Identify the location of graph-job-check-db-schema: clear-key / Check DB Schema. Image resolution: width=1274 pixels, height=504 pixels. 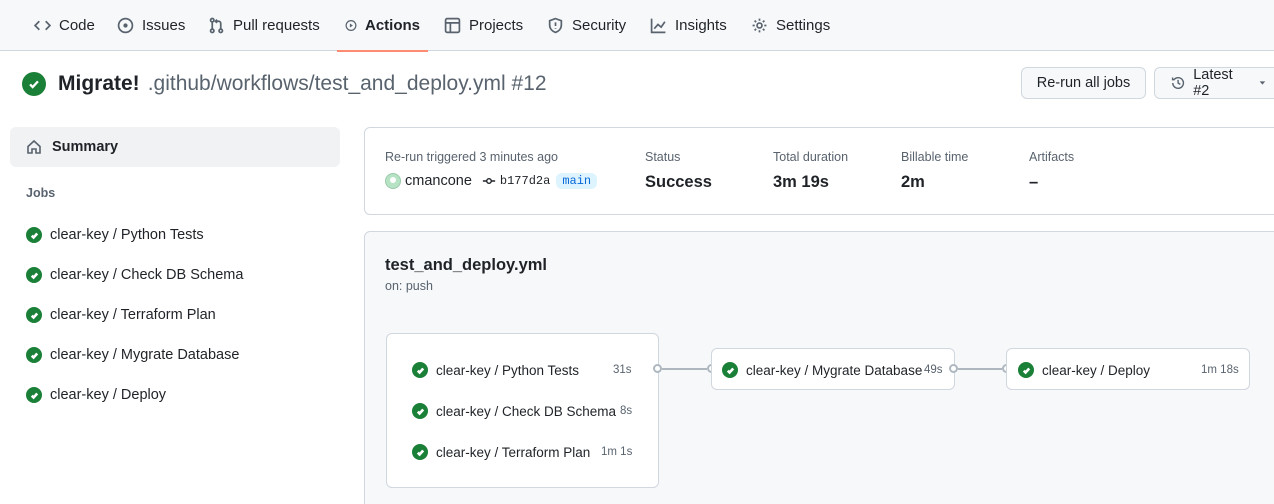
(514, 411).